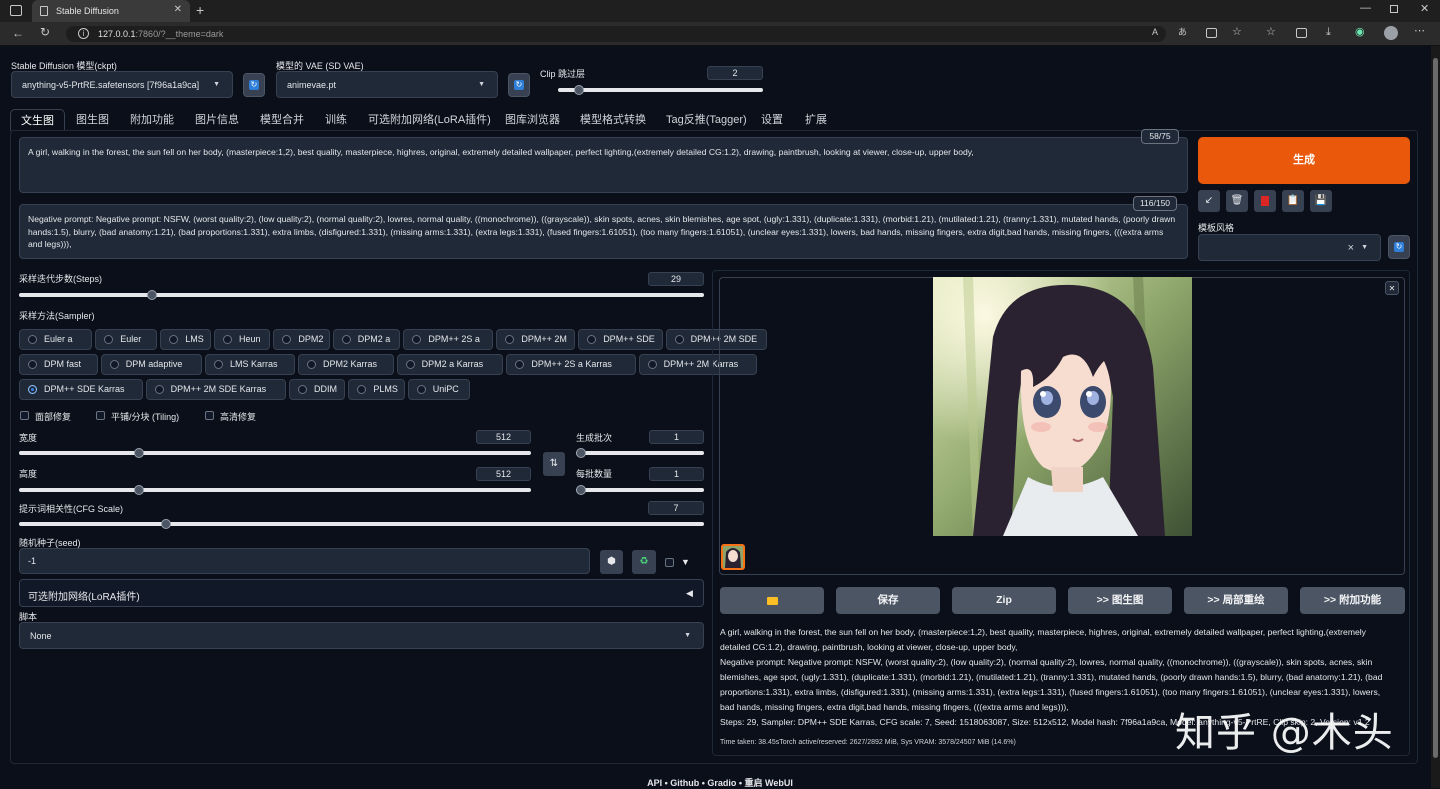  Describe the element at coordinates (519, 85) in the screenshot. I see `vae-refresh-button: ↻` at that location.